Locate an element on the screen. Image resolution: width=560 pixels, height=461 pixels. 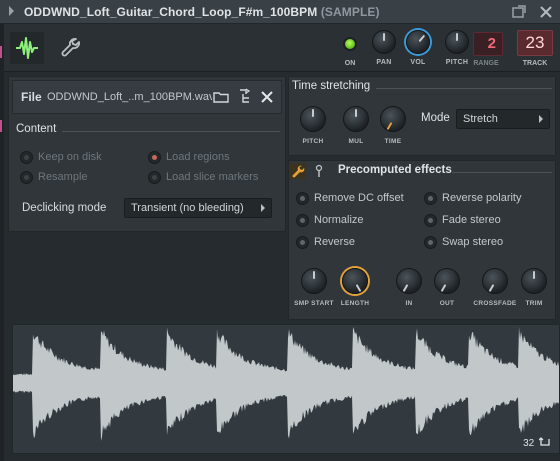
loop-icon is located at coordinates (544, 442).